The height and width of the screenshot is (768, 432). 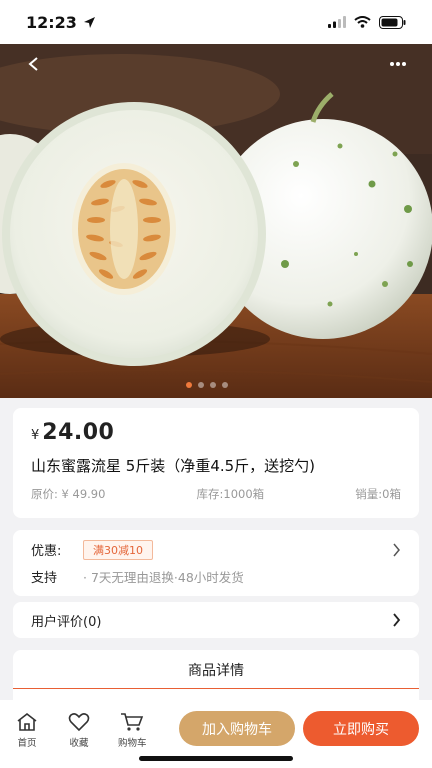 I want to click on nav-home-label: 首页, so click(x=27, y=743).